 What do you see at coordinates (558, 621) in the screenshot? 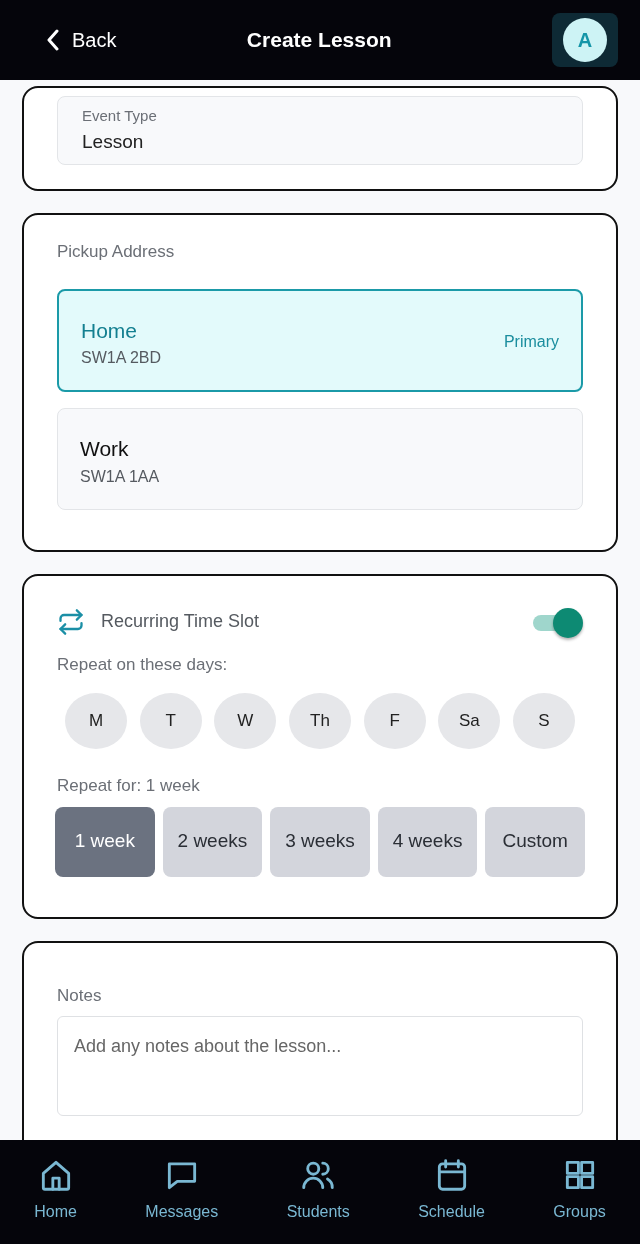
I see `toggle-switch` at bounding box center [558, 621].